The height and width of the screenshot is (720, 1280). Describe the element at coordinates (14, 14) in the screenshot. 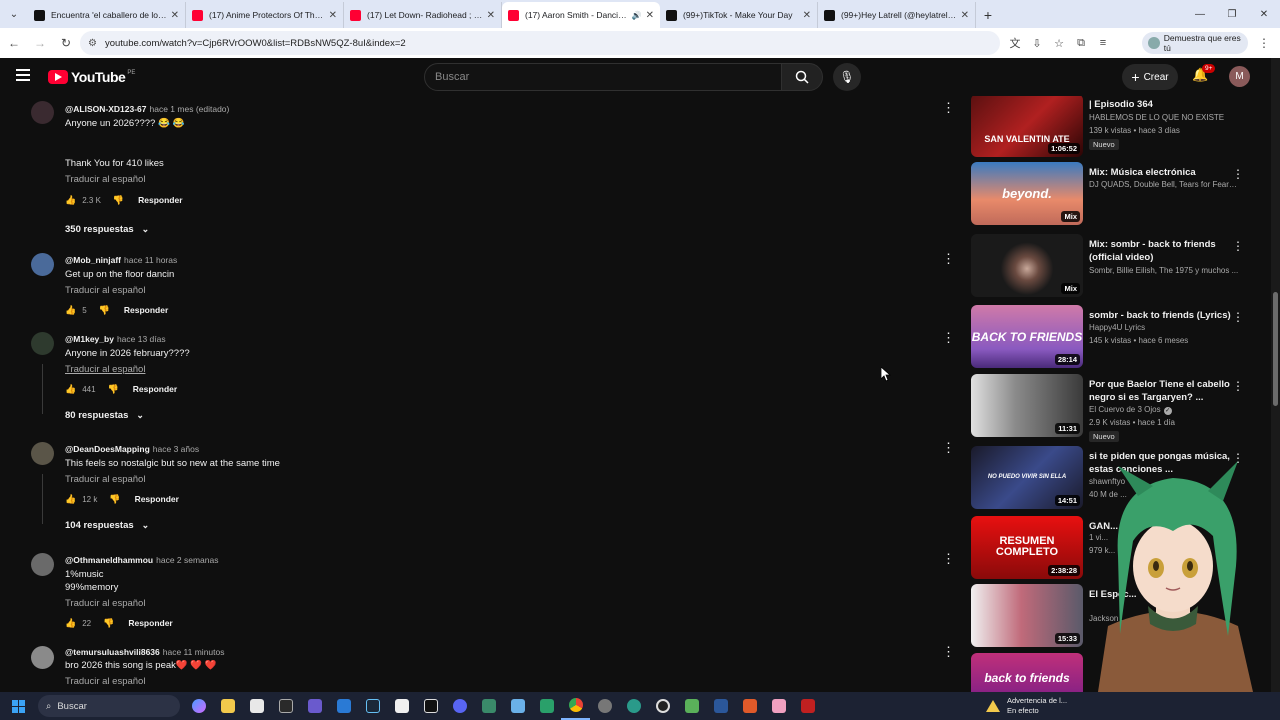

I see `tab-search-chevron-icon: ⌄` at that location.